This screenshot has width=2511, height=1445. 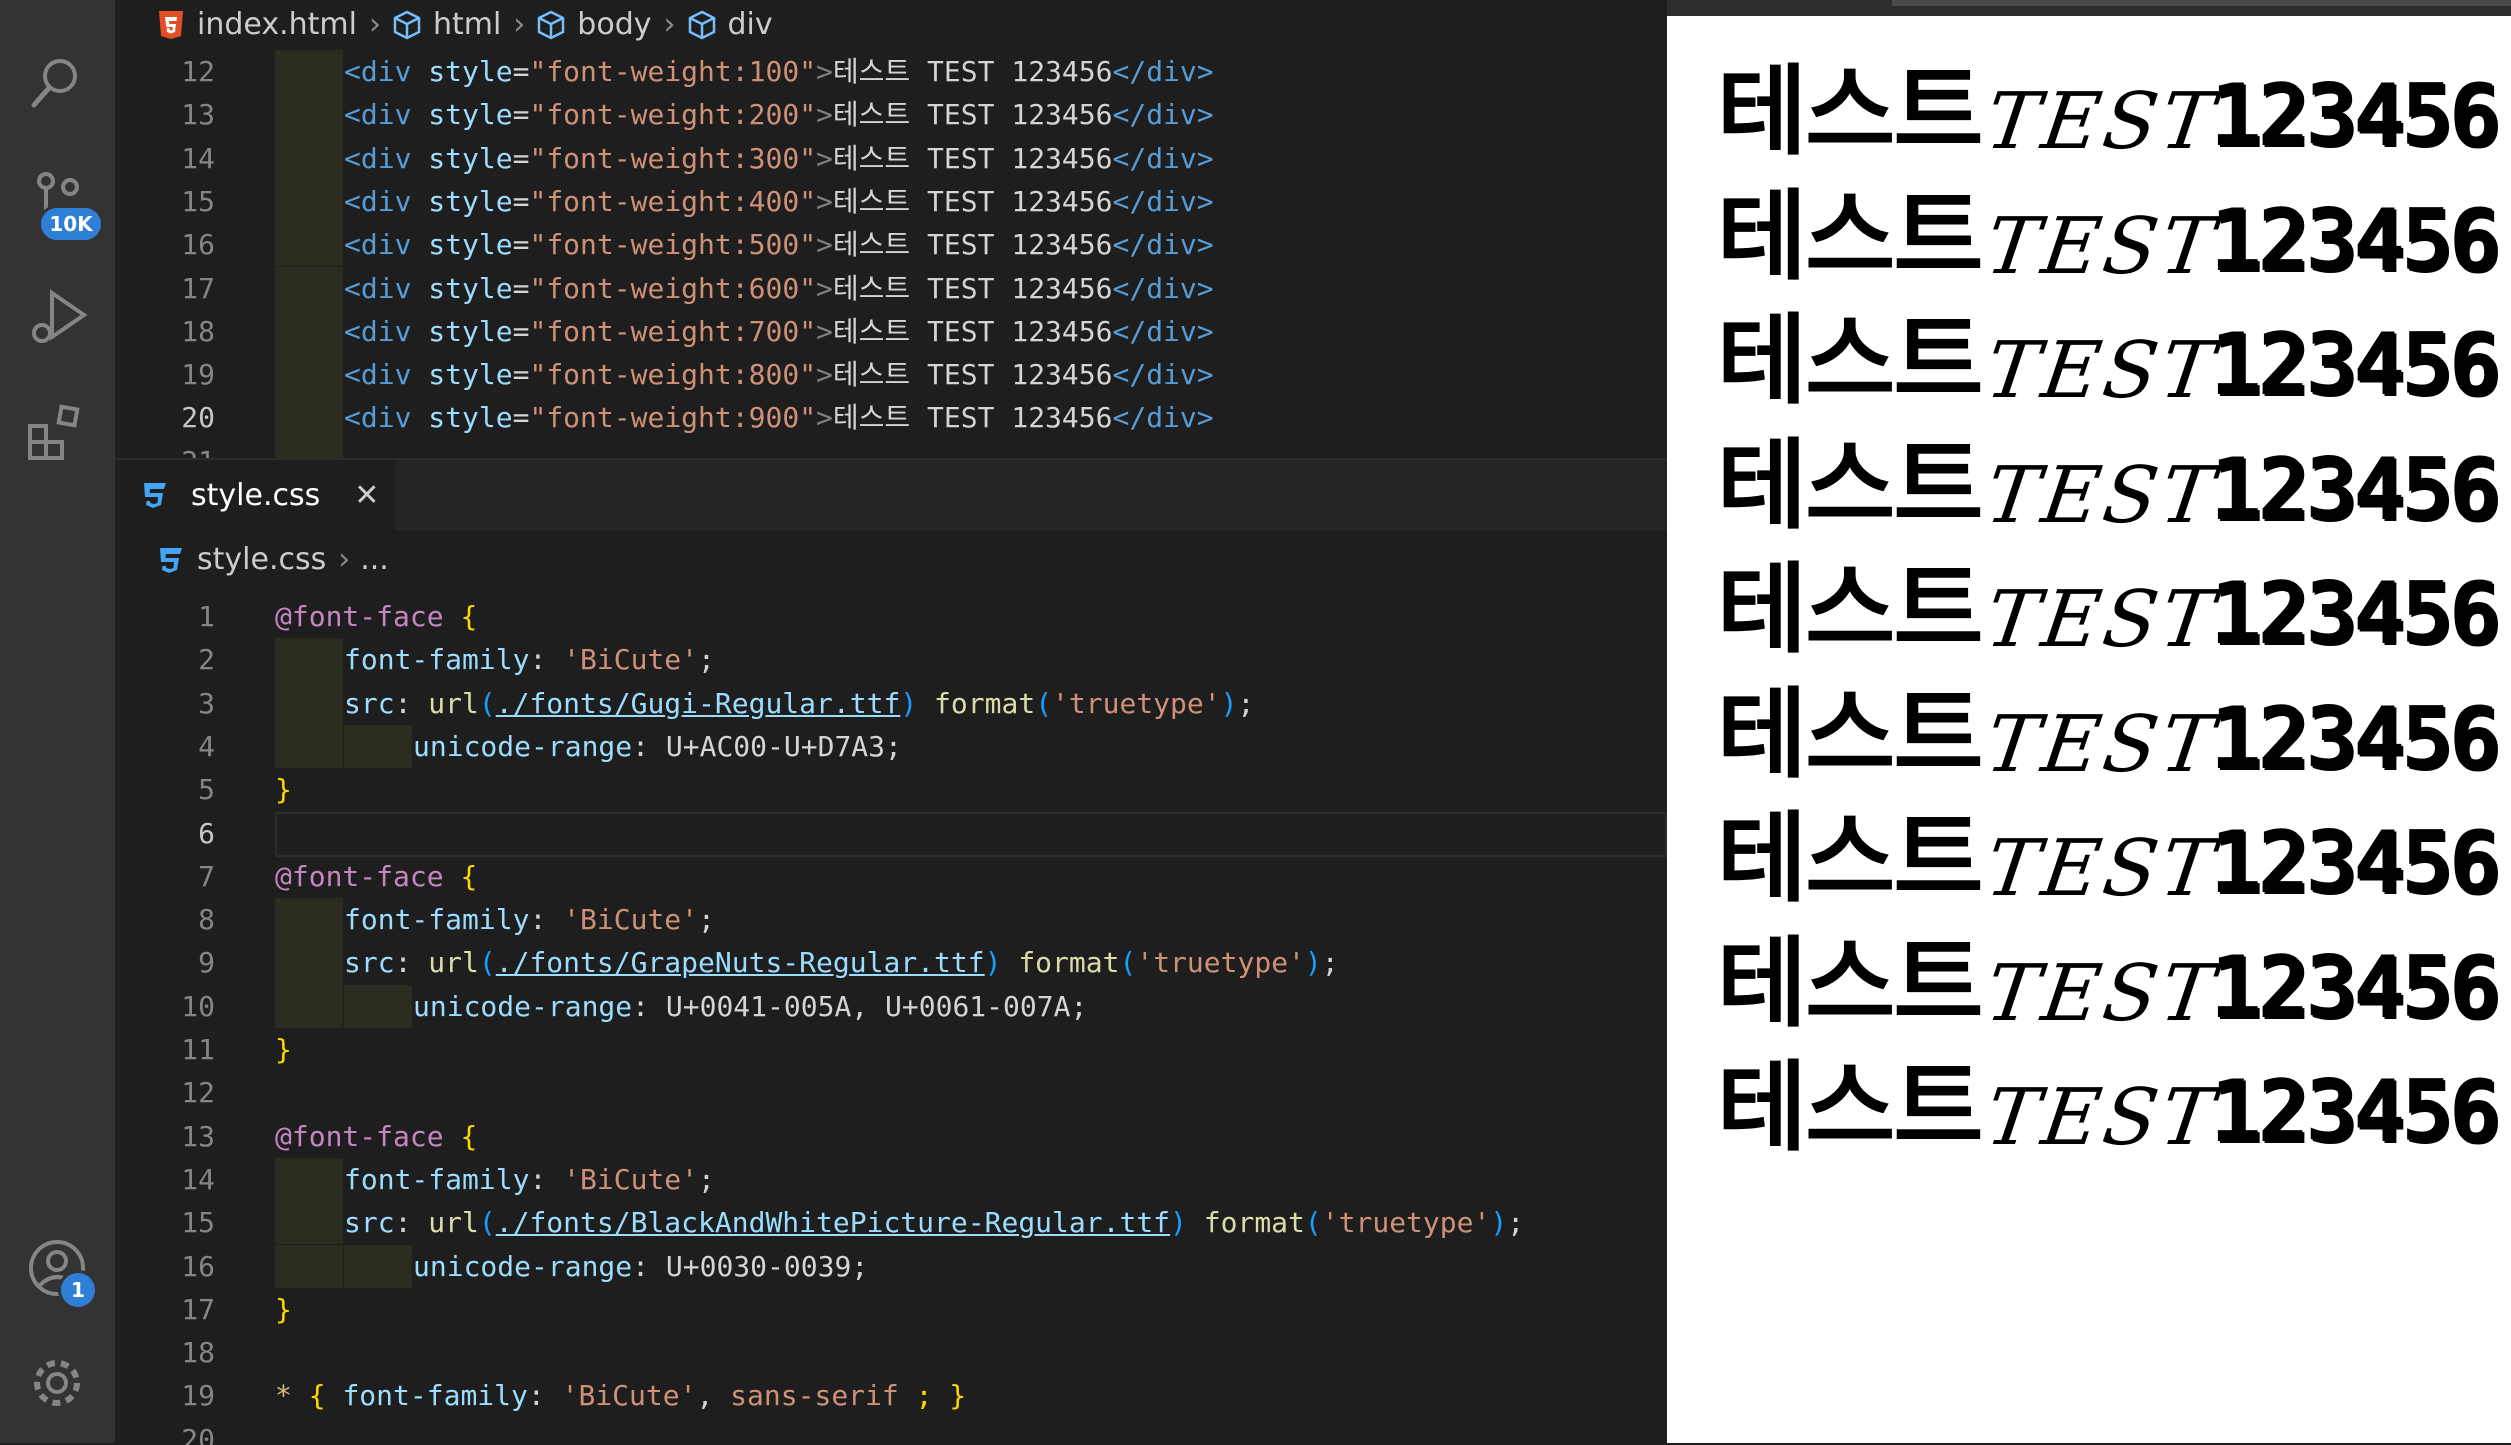 I want to click on code-line: 20, so click(x=891, y=1431).